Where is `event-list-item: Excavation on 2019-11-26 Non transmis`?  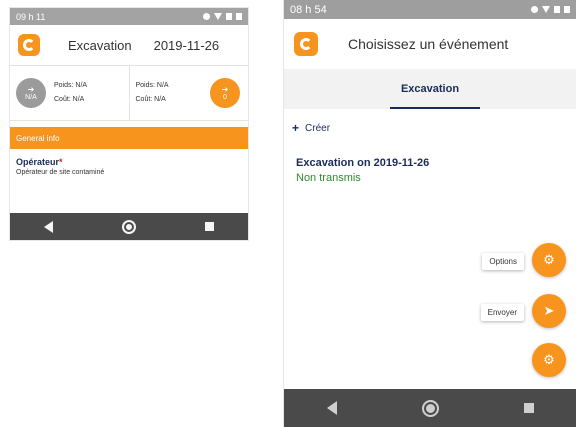 event-list-item: Excavation on 2019-11-26 Non transmis is located at coordinates (430, 159).